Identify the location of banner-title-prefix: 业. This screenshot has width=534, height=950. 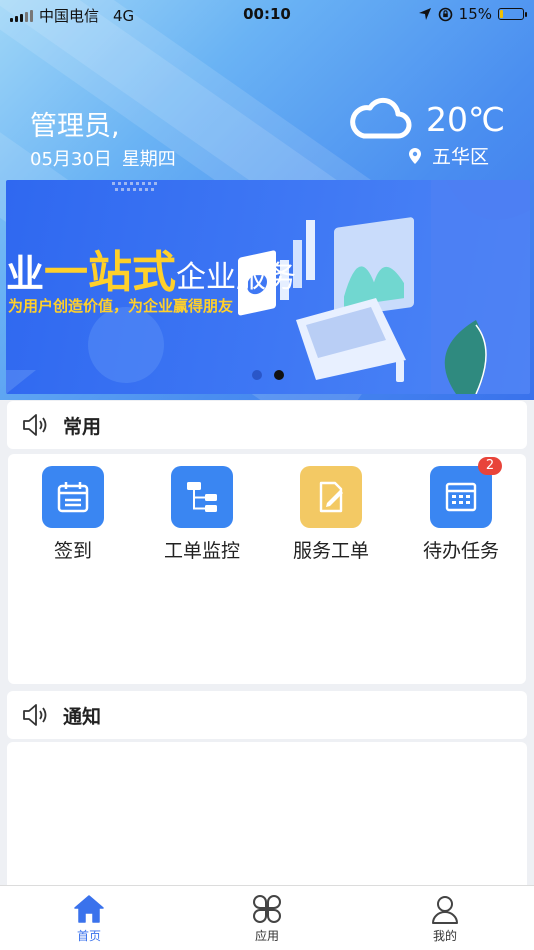
(25, 274).